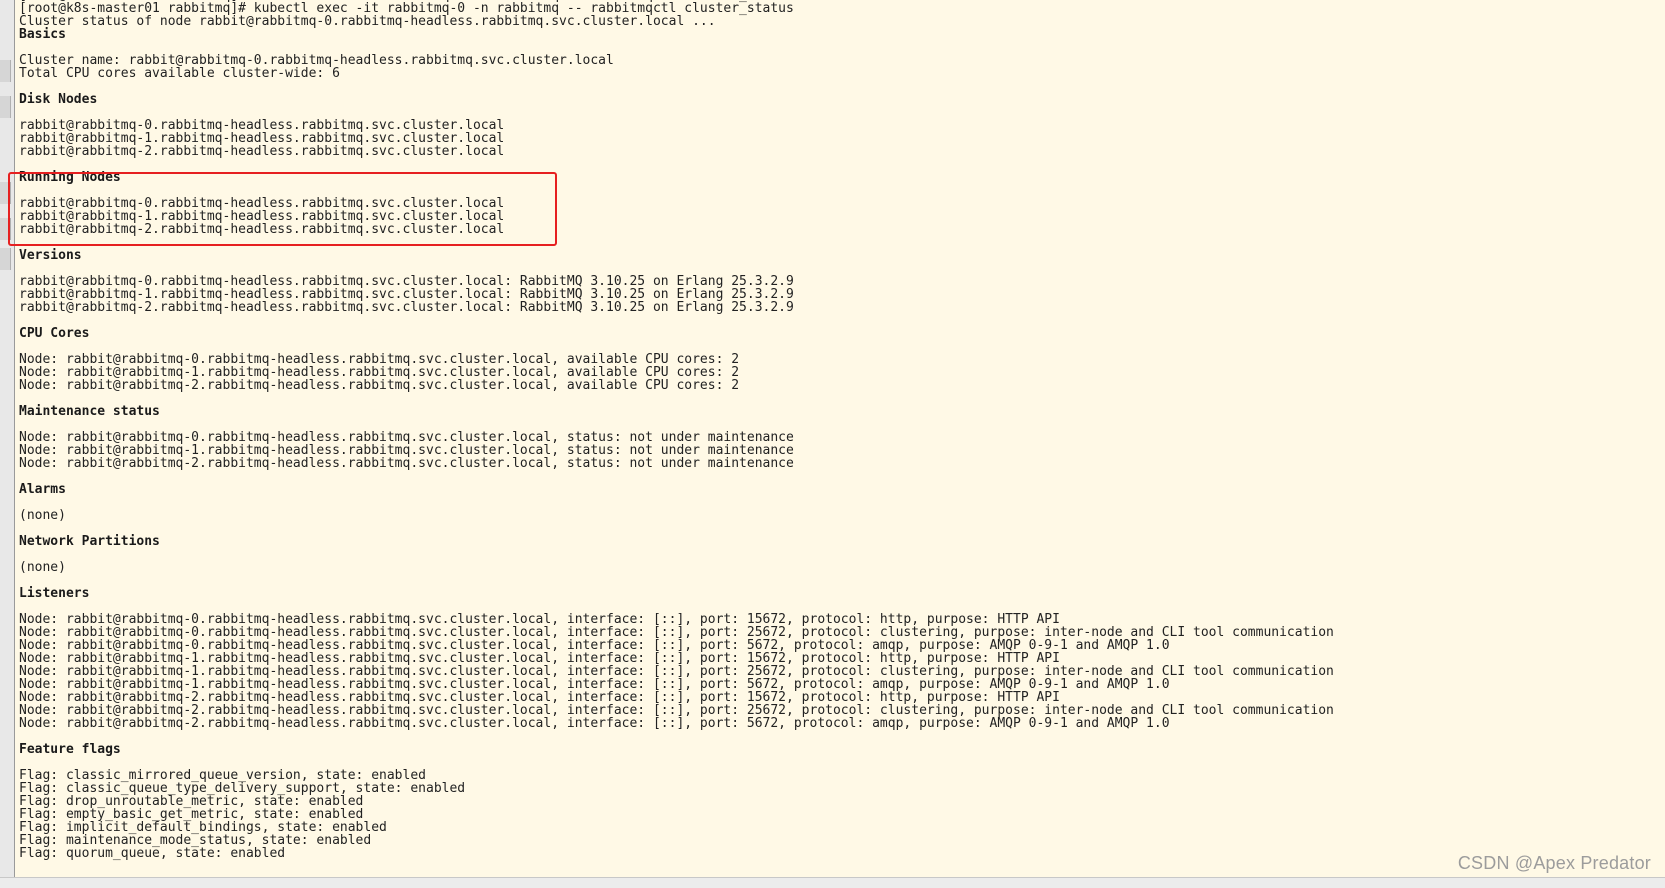 The width and height of the screenshot is (1665, 888). Describe the element at coordinates (54, 333) in the screenshot. I see `section-heading: CPU Cores` at that location.